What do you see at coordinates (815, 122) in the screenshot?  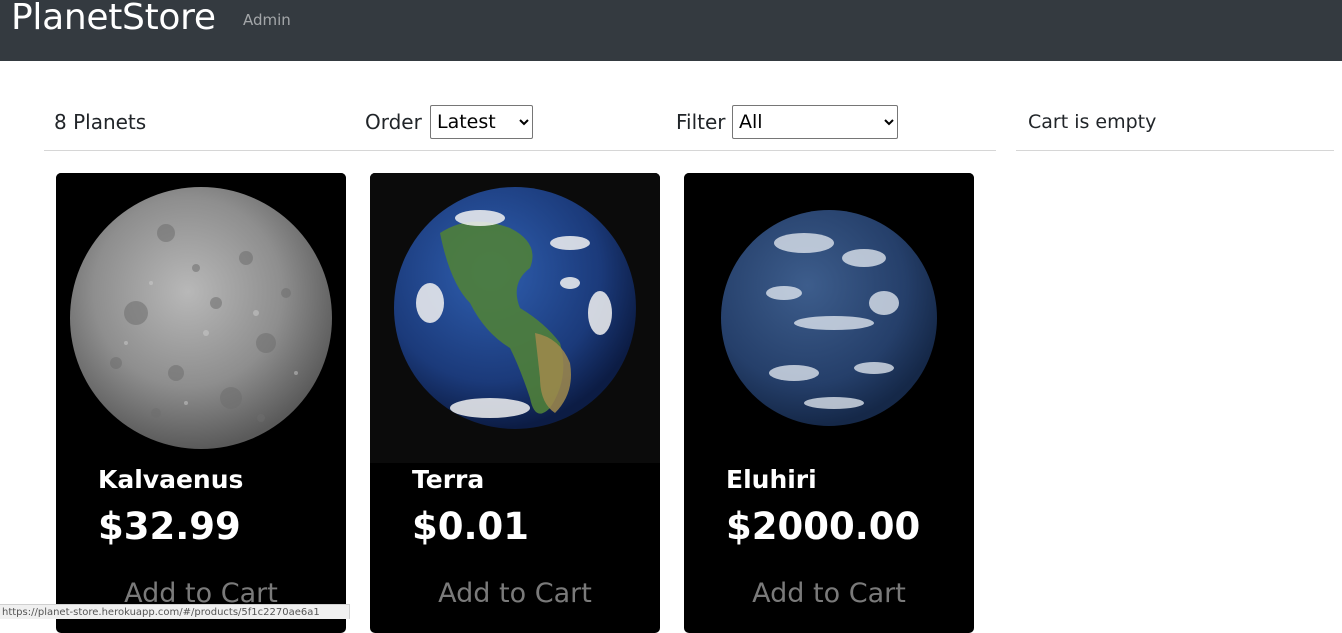 I see `filter-select: All` at bounding box center [815, 122].